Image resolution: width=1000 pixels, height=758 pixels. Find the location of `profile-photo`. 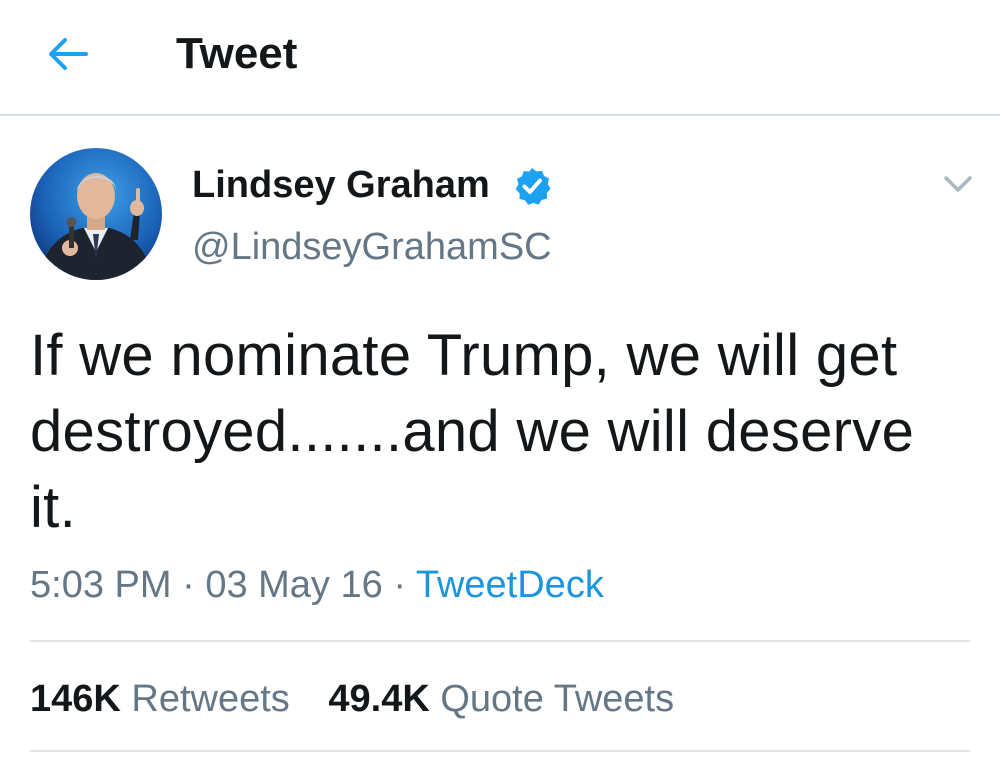

profile-photo is located at coordinates (96, 214).